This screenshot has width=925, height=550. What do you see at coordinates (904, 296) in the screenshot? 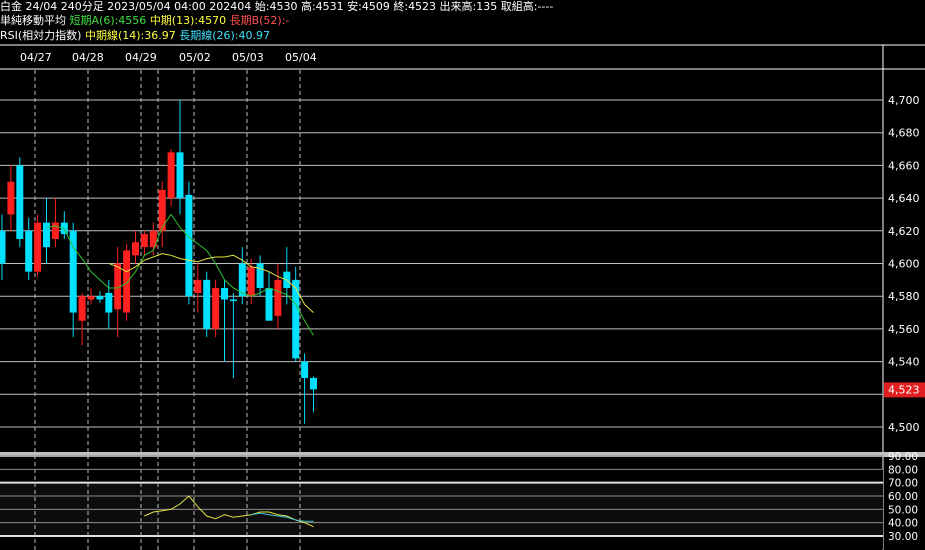
I see `price-tick-label: 4,580` at bounding box center [904, 296].